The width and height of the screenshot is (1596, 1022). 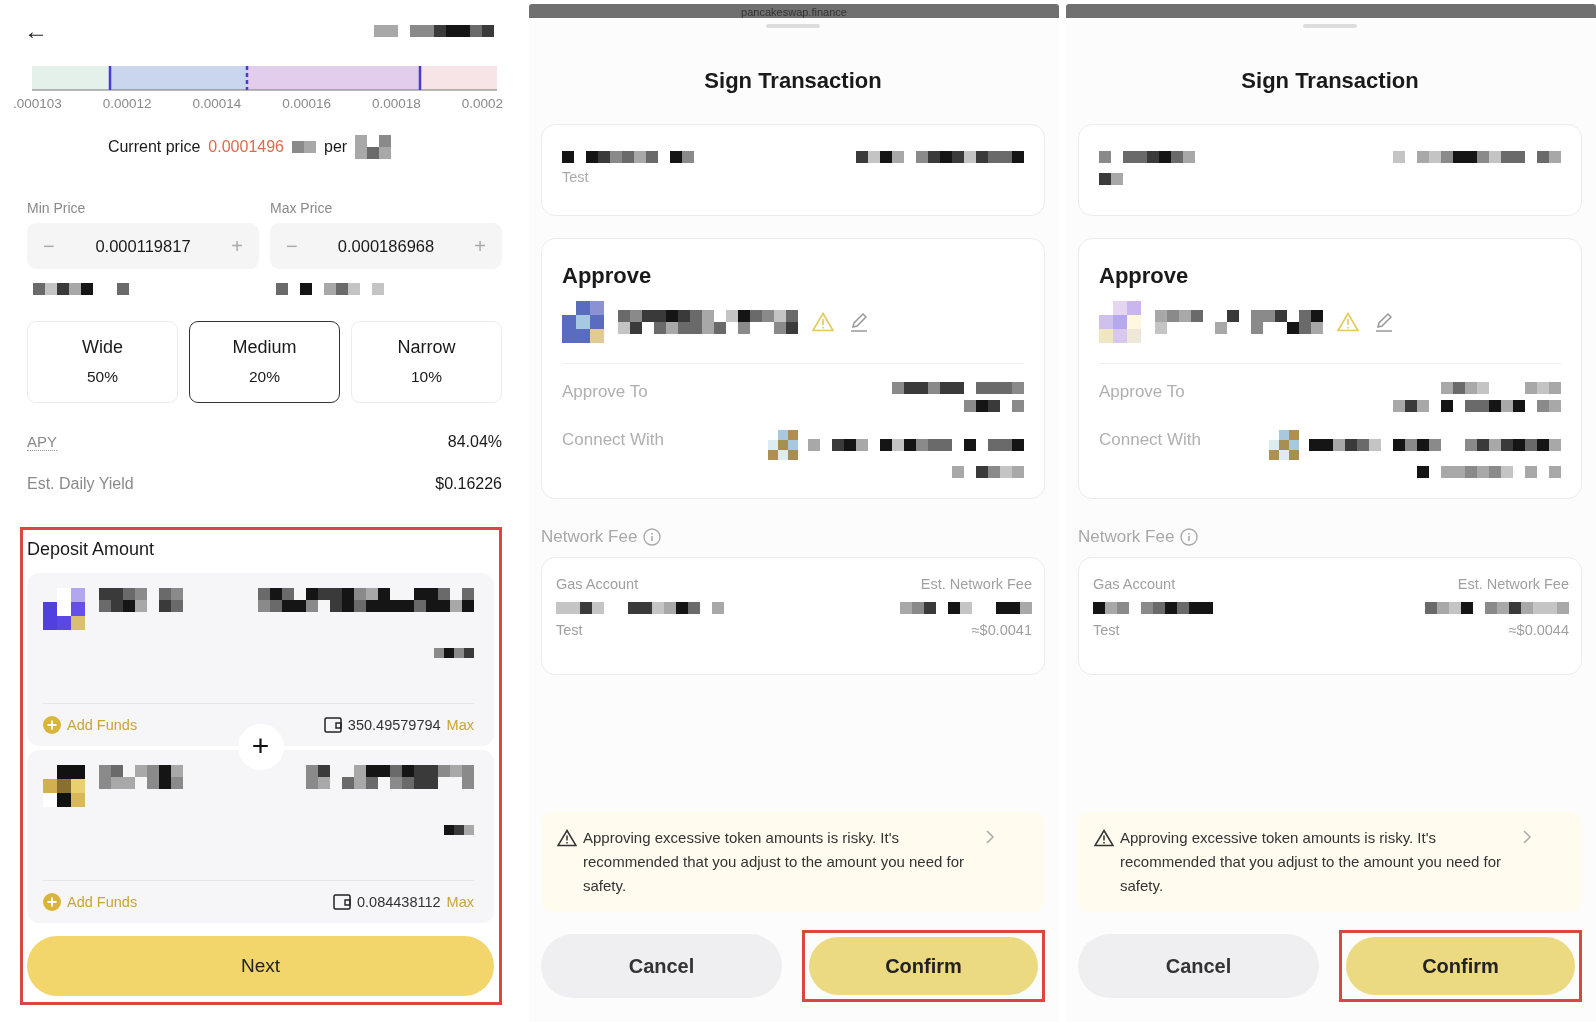 What do you see at coordinates (217, 103) in the screenshot?
I see `axis-tick-label: 0.00014` at bounding box center [217, 103].